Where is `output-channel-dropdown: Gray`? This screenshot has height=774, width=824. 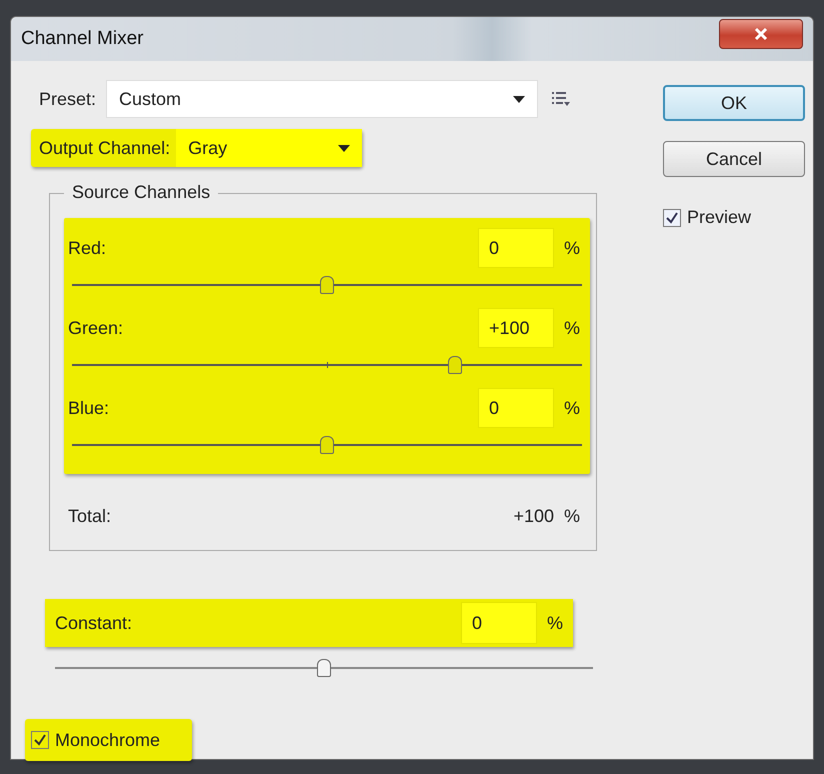 output-channel-dropdown: Gray is located at coordinates (269, 148).